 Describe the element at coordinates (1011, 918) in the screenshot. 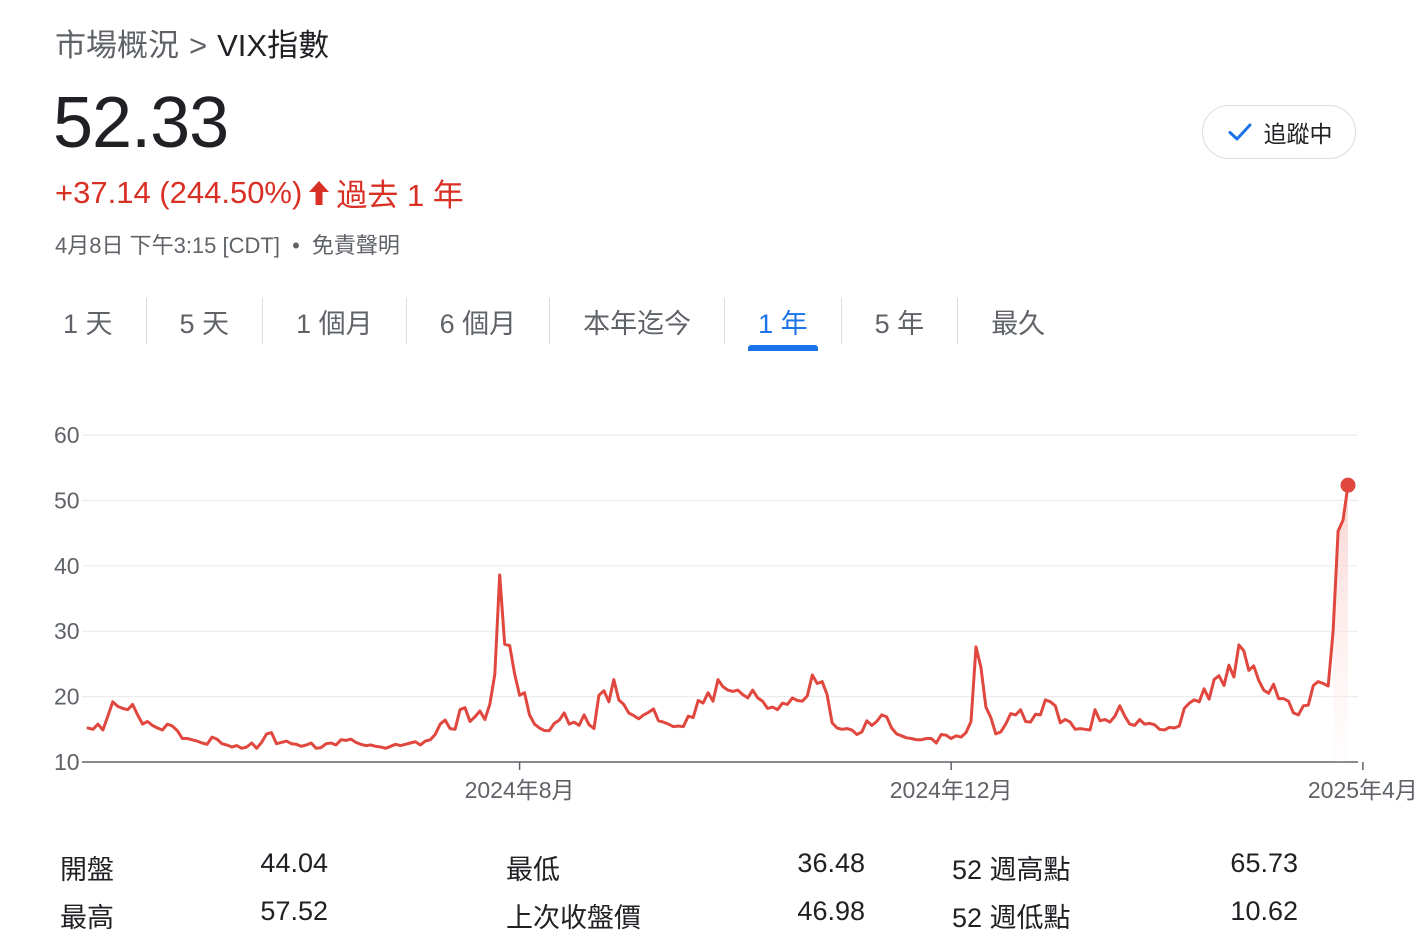

I see `stat-label-52w-low: 52 週低點` at that location.